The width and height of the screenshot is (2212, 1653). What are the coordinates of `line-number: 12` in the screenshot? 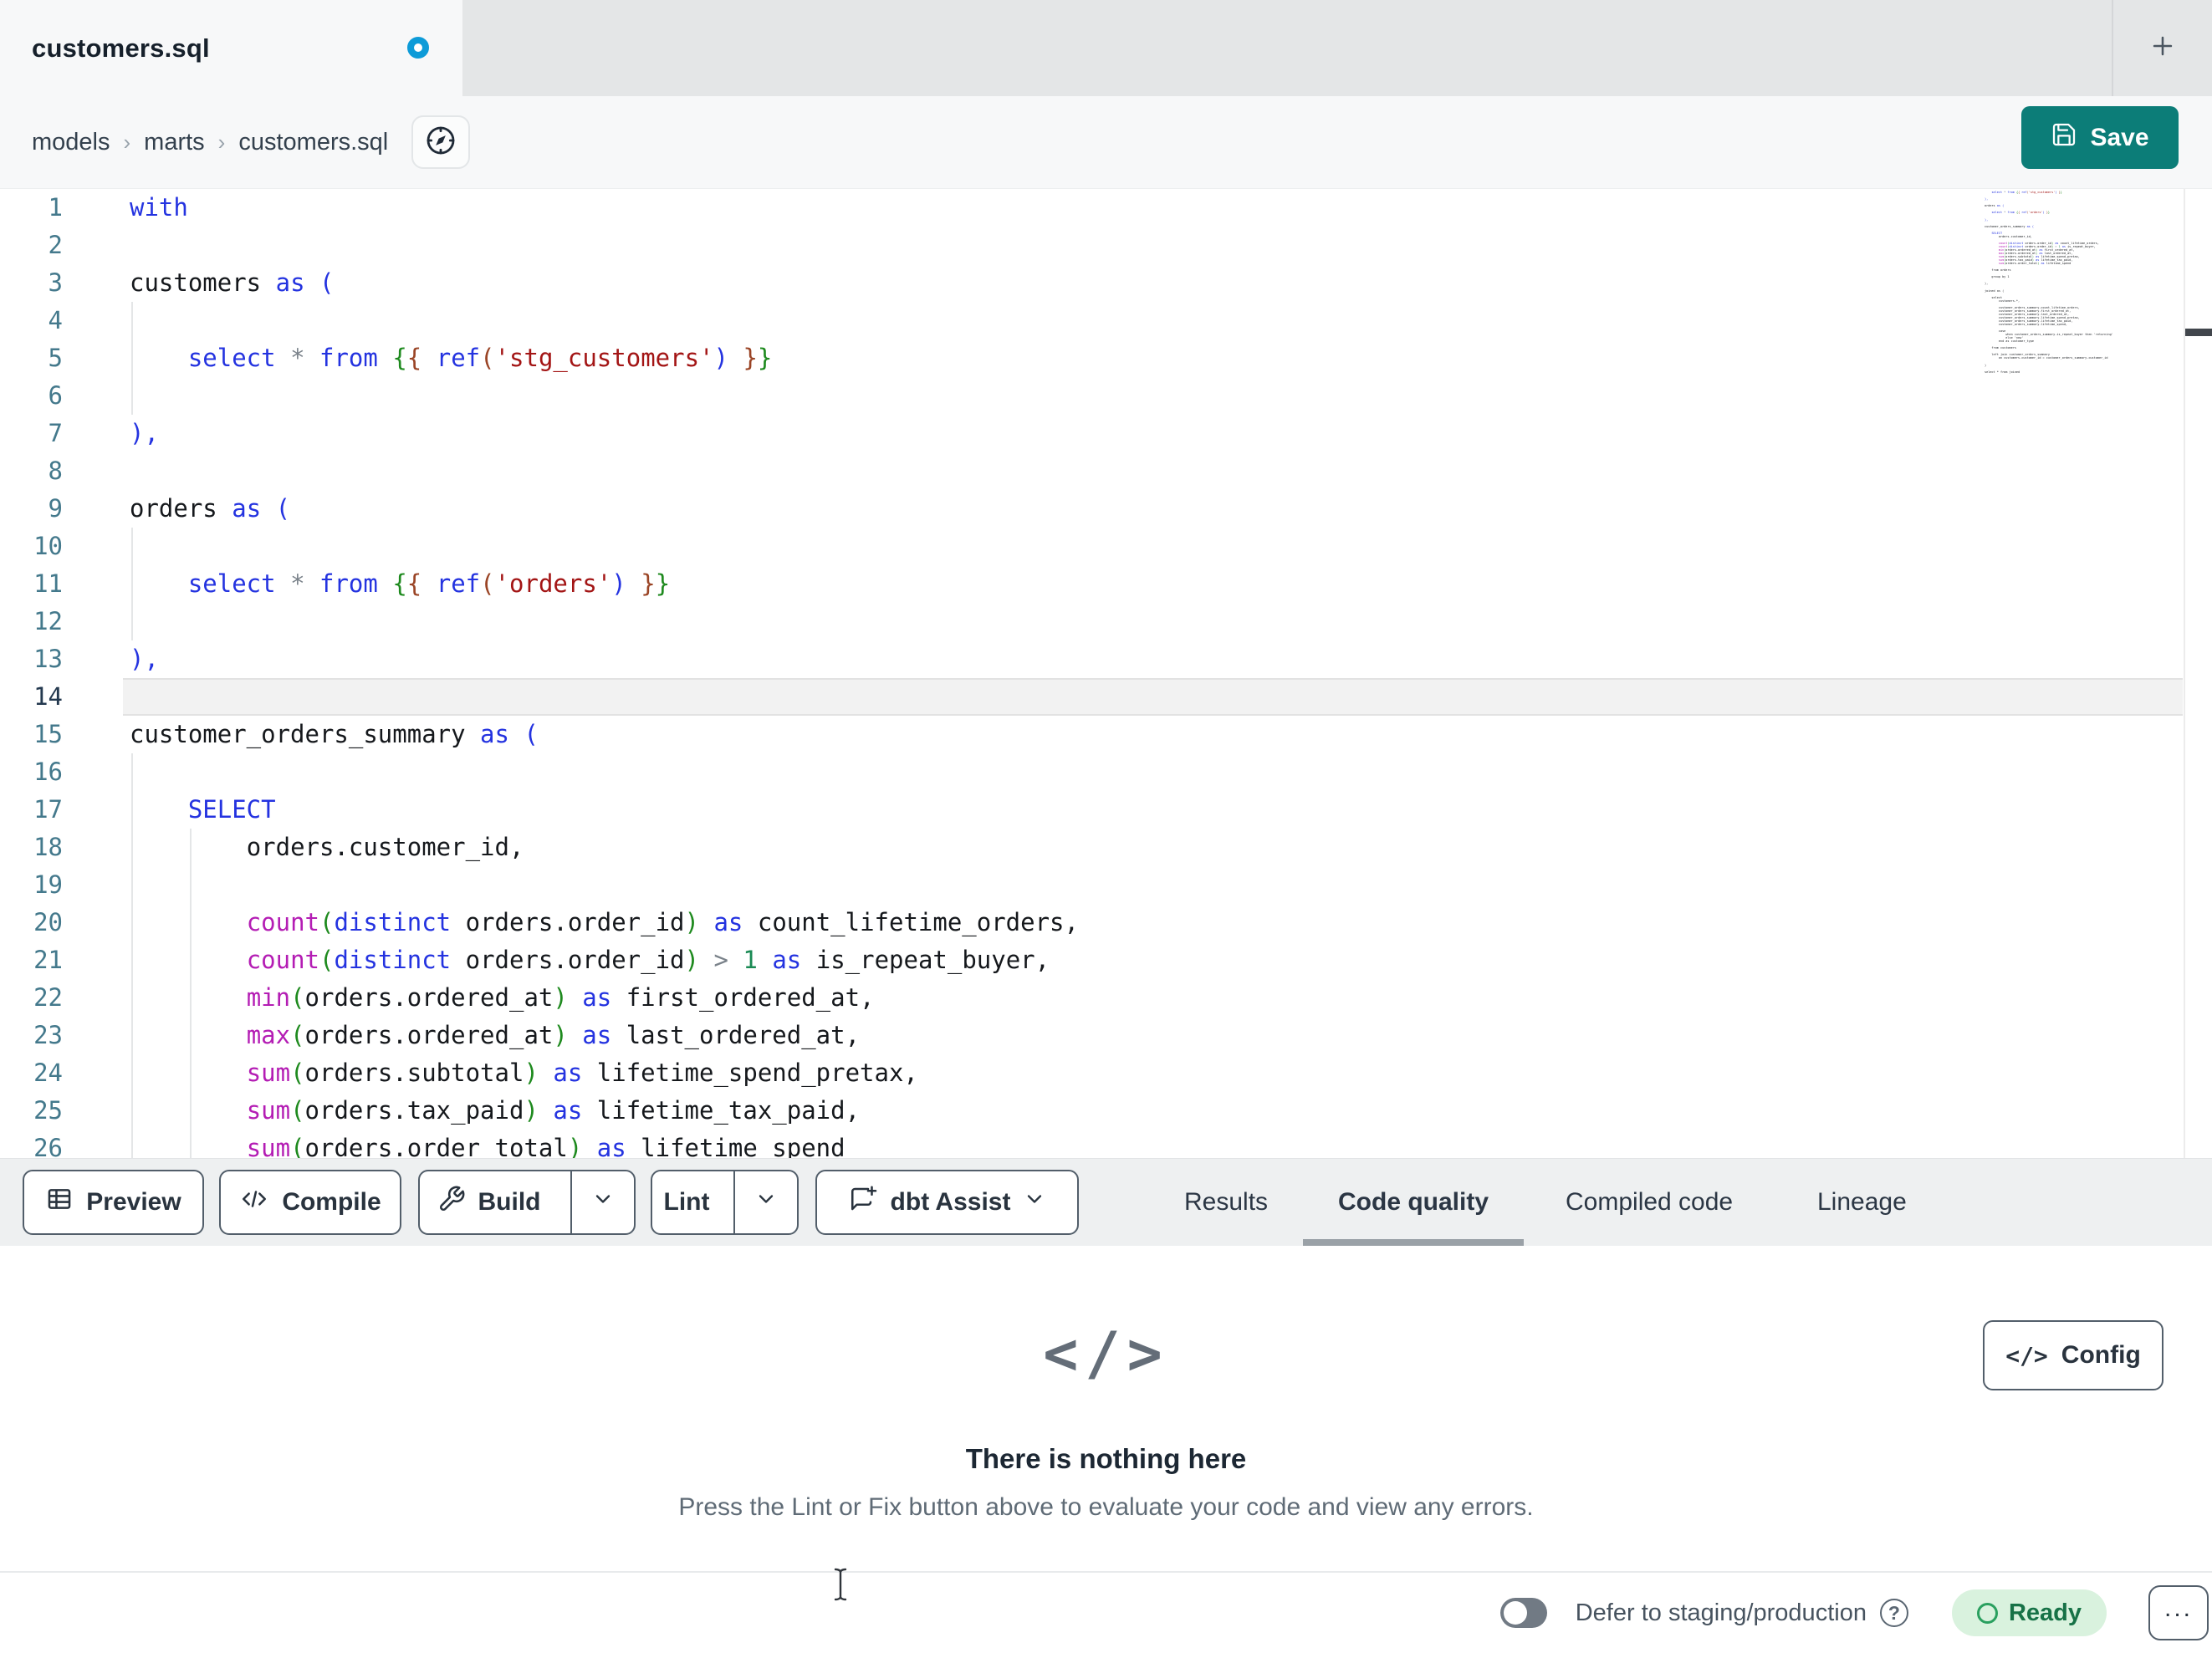 It's located at (32, 621).